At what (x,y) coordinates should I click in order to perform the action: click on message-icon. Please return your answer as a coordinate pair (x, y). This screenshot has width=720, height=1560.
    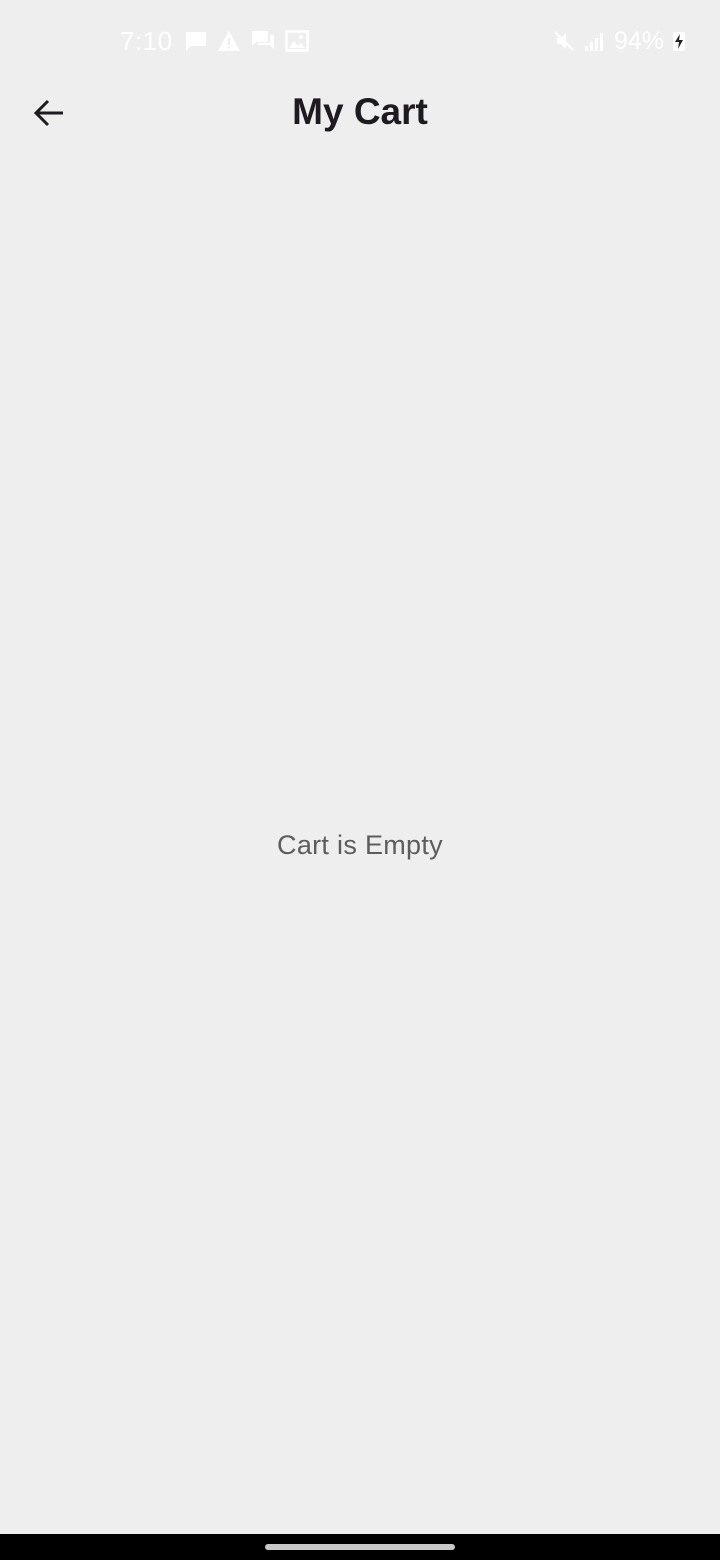
    Looking at the image, I should click on (196, 41).